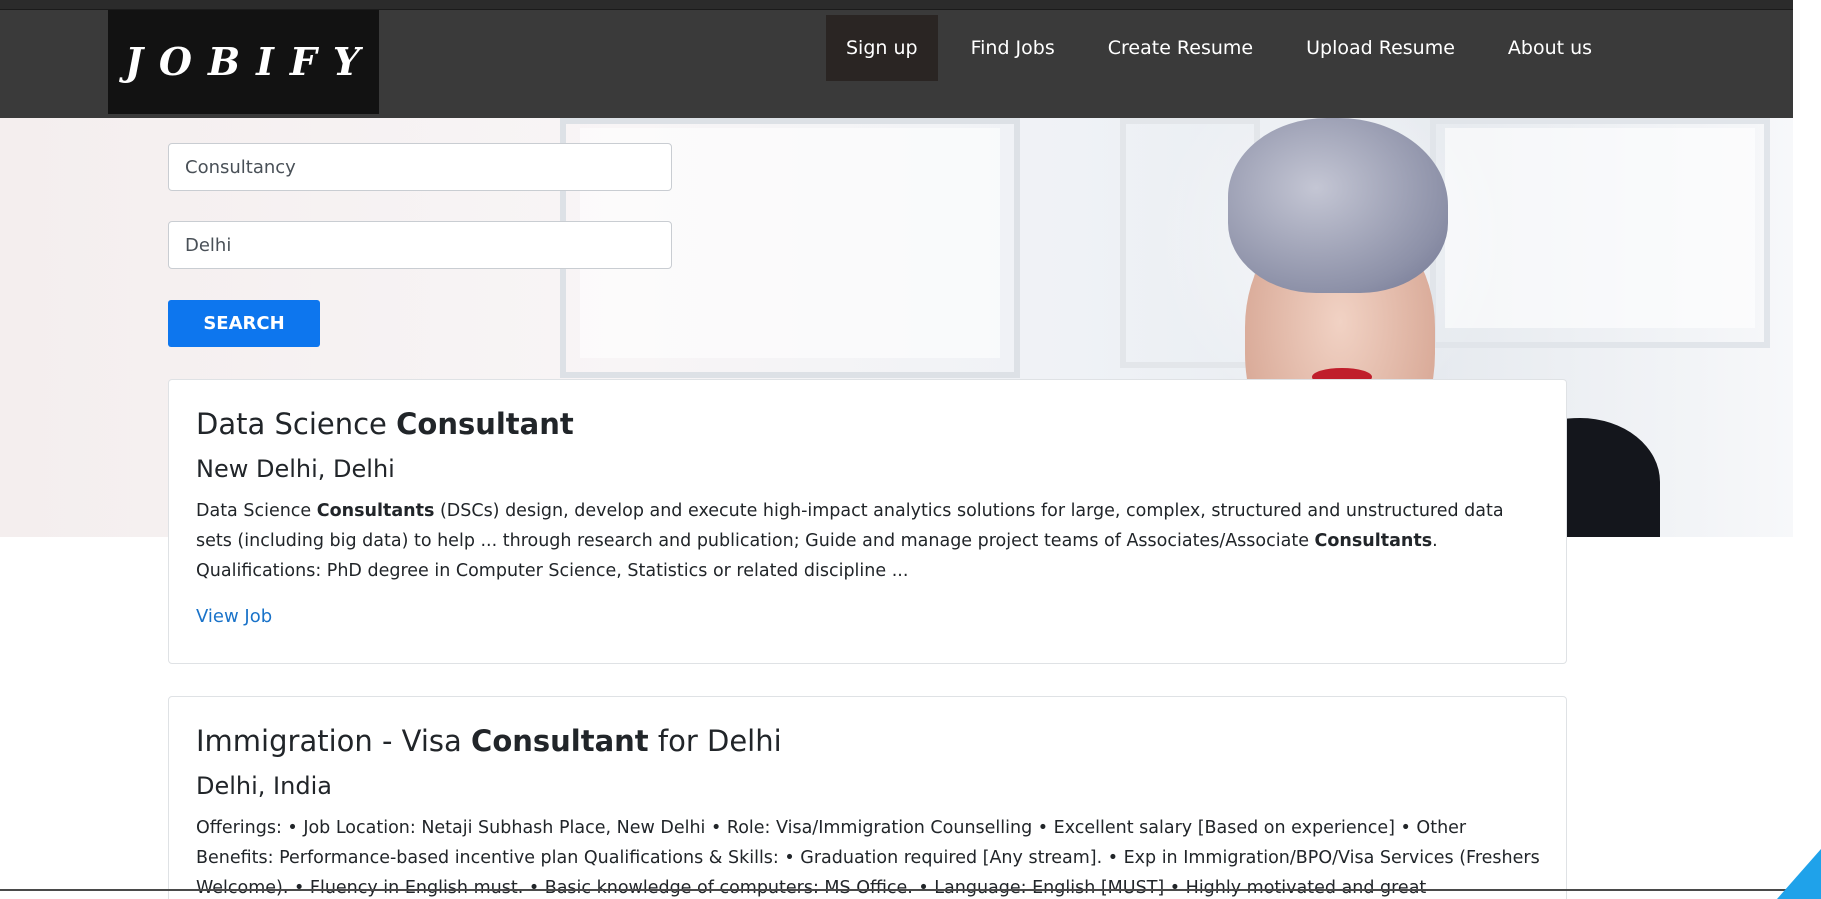 This screenshot has width=1821, height=899. Describe the element at coordinates (1180, 48) in the screenshot. I see `nav-create-resume: Create Resume` at that location.